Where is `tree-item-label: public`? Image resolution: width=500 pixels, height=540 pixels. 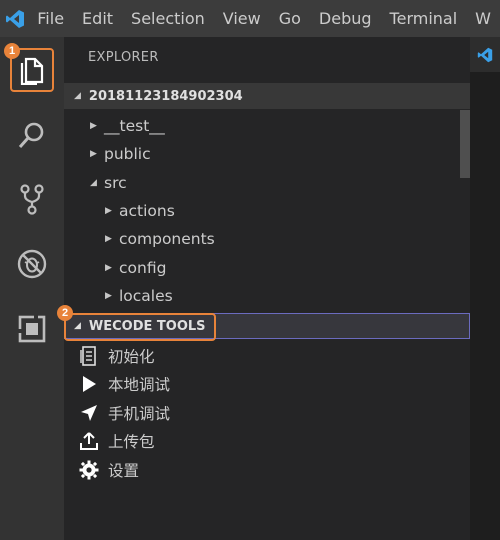
tree-item-label: public is located at coordinates (127, 154).